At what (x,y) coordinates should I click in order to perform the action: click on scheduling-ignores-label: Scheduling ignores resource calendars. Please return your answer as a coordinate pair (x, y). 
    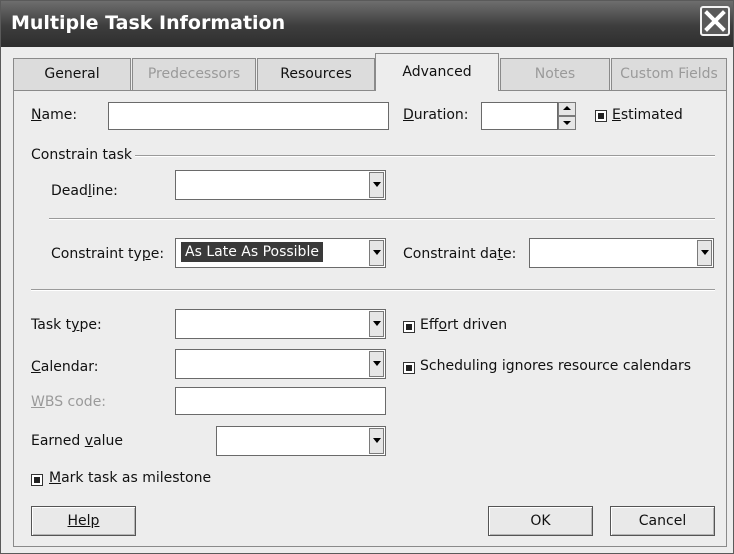
    Looking at the image, I should click on (556, 366).